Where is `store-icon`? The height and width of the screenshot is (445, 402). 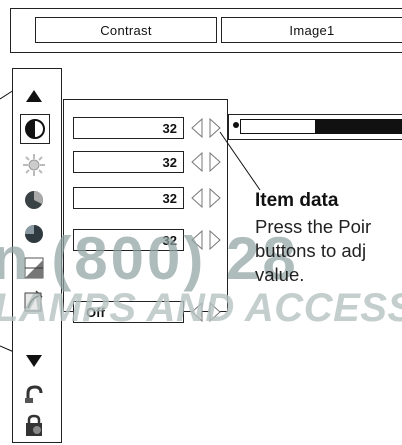
store-icon is located at coordinates (34, 426).